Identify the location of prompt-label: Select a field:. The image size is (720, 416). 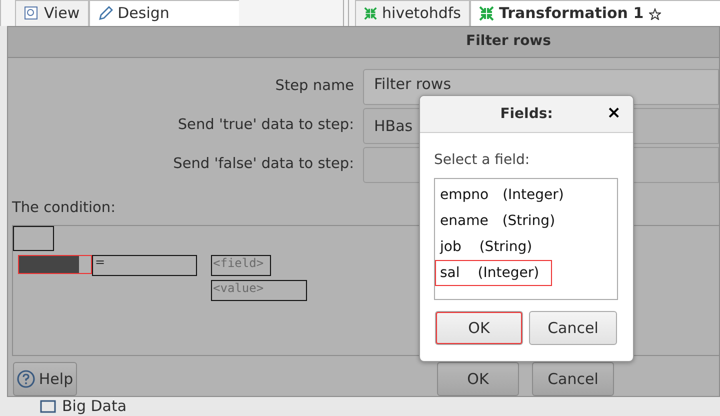
(482, 160).